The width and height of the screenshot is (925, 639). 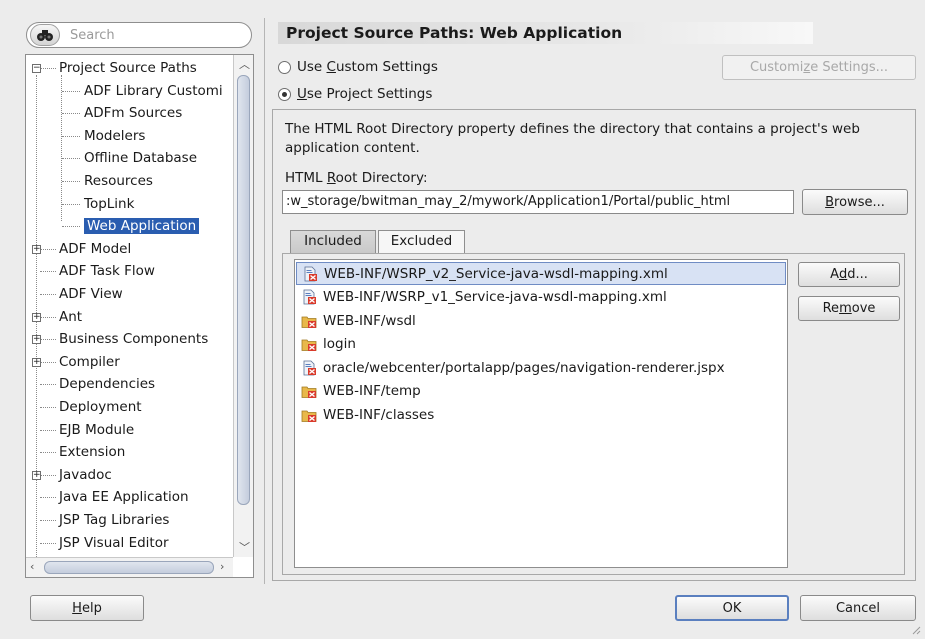 I want to click on tree-item-label: Project Source Paths, so click(x=128, y=68).